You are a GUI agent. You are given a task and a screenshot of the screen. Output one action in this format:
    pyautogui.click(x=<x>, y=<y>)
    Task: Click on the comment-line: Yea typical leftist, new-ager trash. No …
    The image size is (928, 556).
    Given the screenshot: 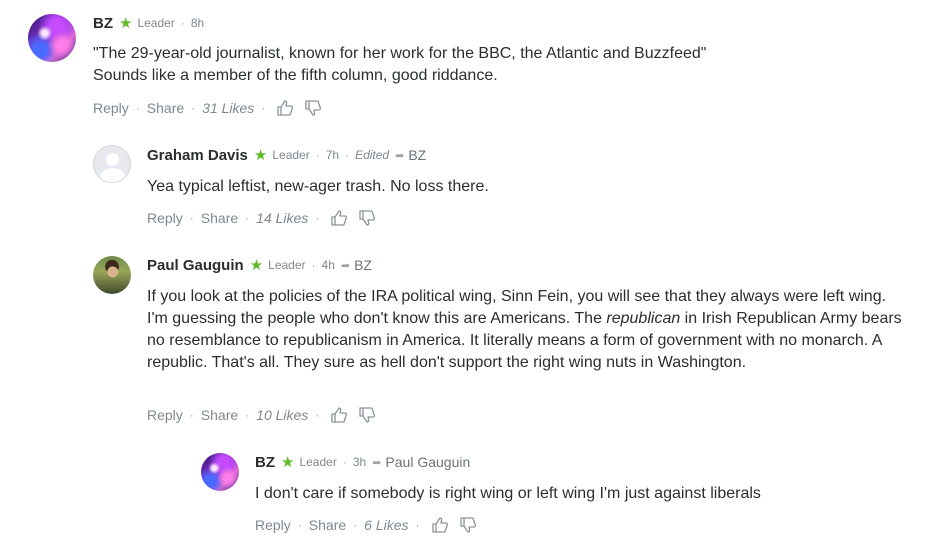 What is the action you would take?
    pyautogui.click(x=318, y=186)
    